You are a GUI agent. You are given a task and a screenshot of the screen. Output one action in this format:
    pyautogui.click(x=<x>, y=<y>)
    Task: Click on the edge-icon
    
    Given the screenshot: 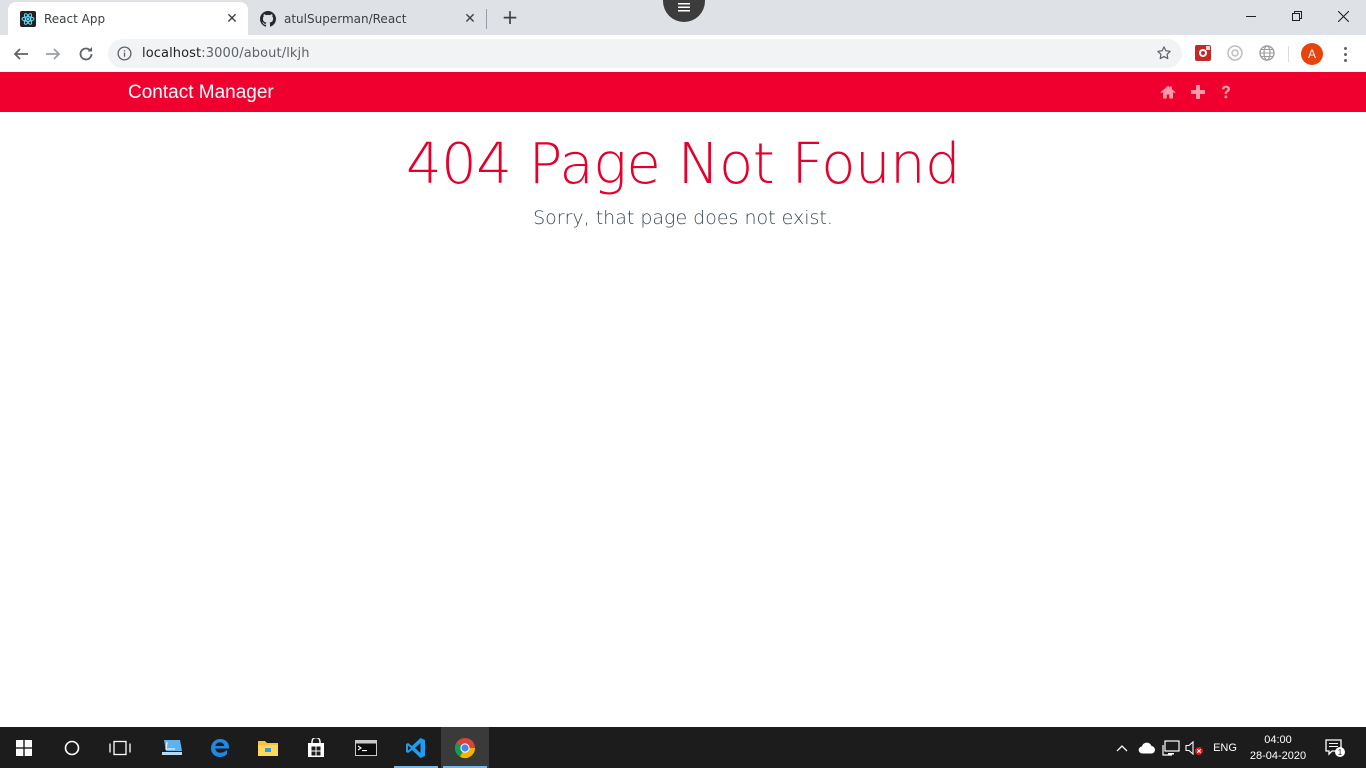 What is the action you would take?
    pyautogui.click(x=220, y=747)
    